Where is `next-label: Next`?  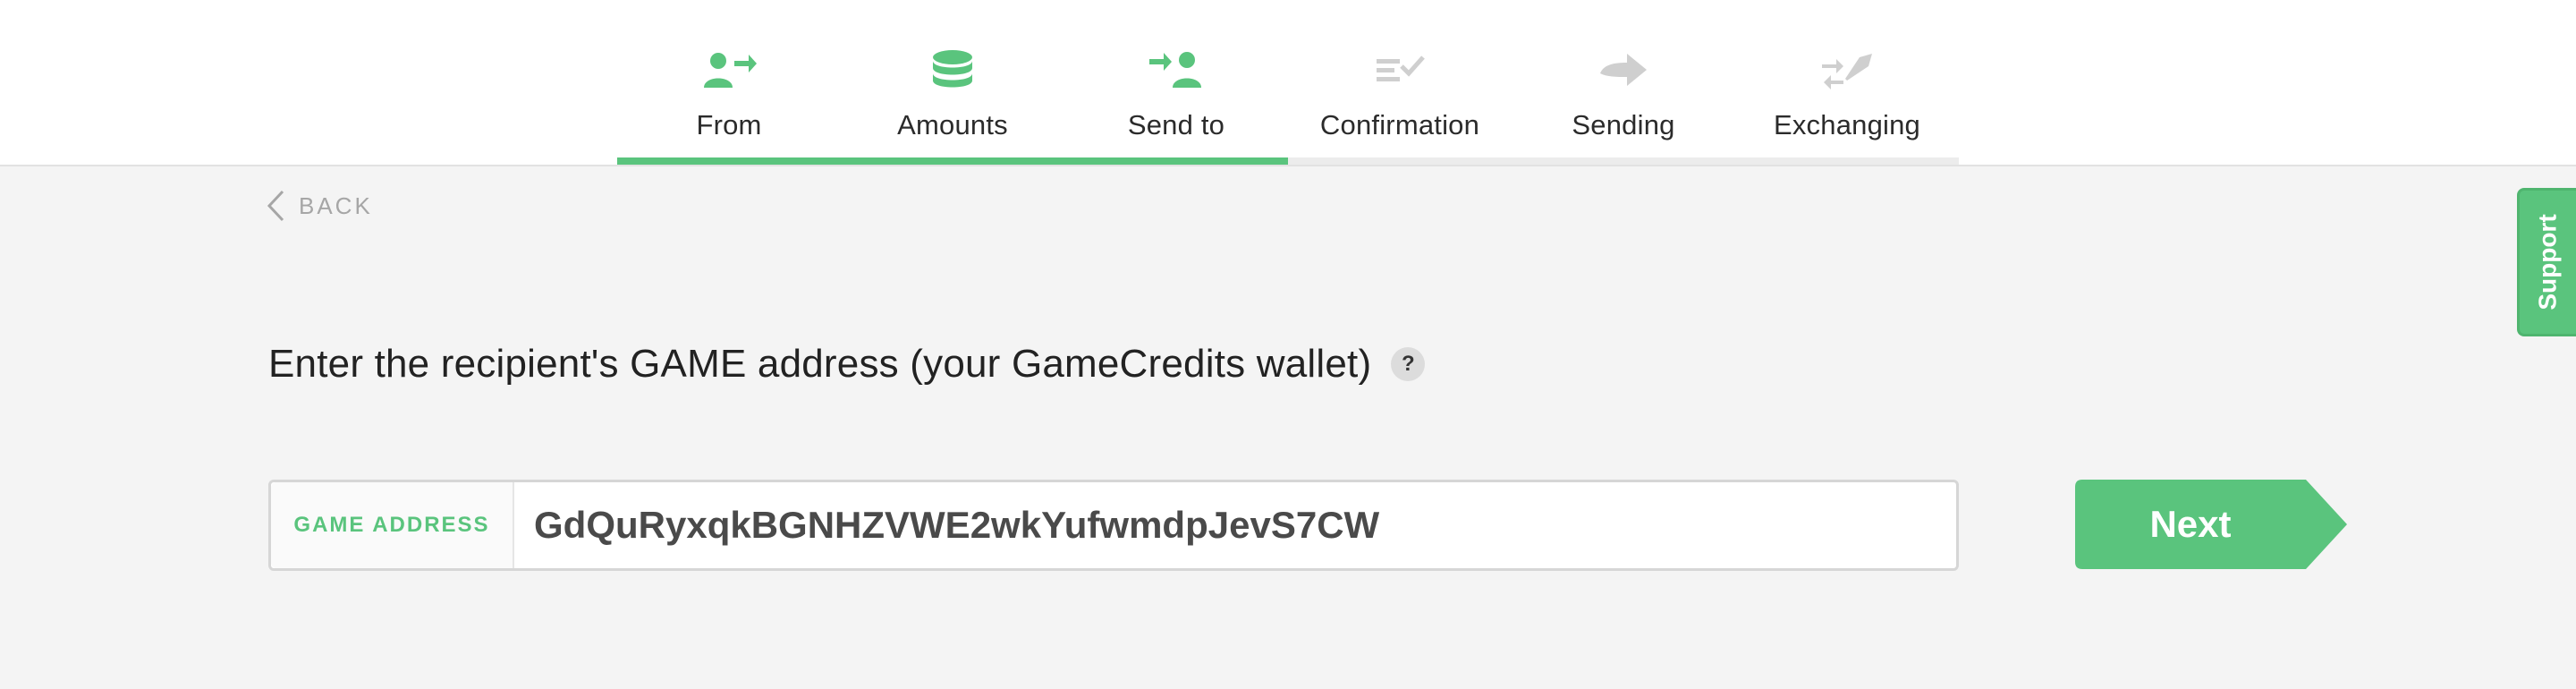
next-label: Next is located at coordinates (2190, 524).